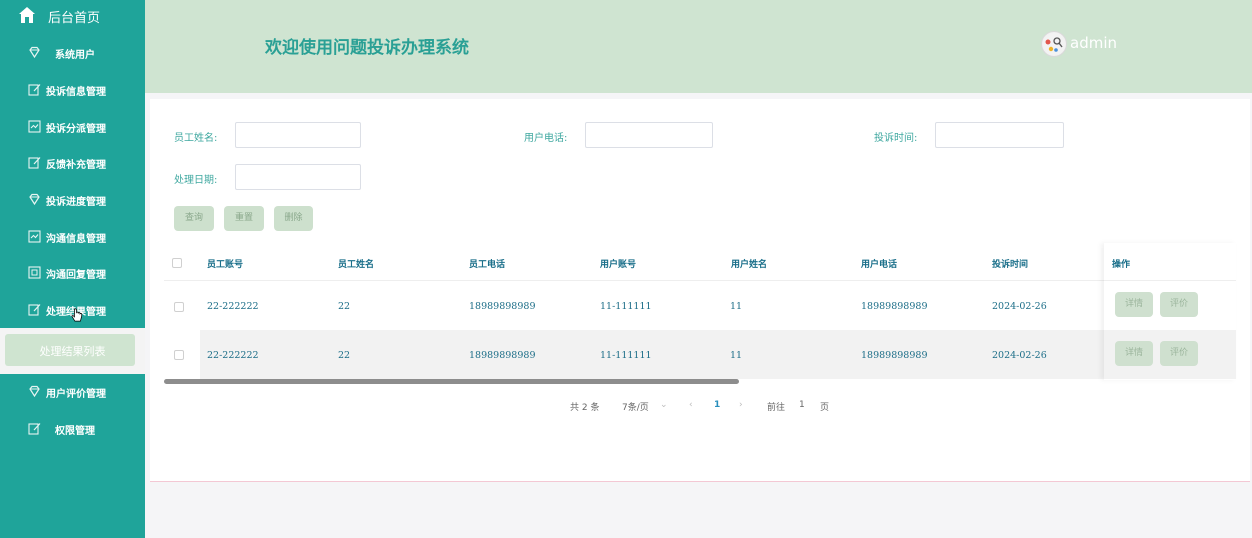 The height and width of the screenshot is (538, 1252). What do you see at coordinates (77, 315) in the screenshot?
I see `hand-cursor-icon` at bounding box center [77, 315].